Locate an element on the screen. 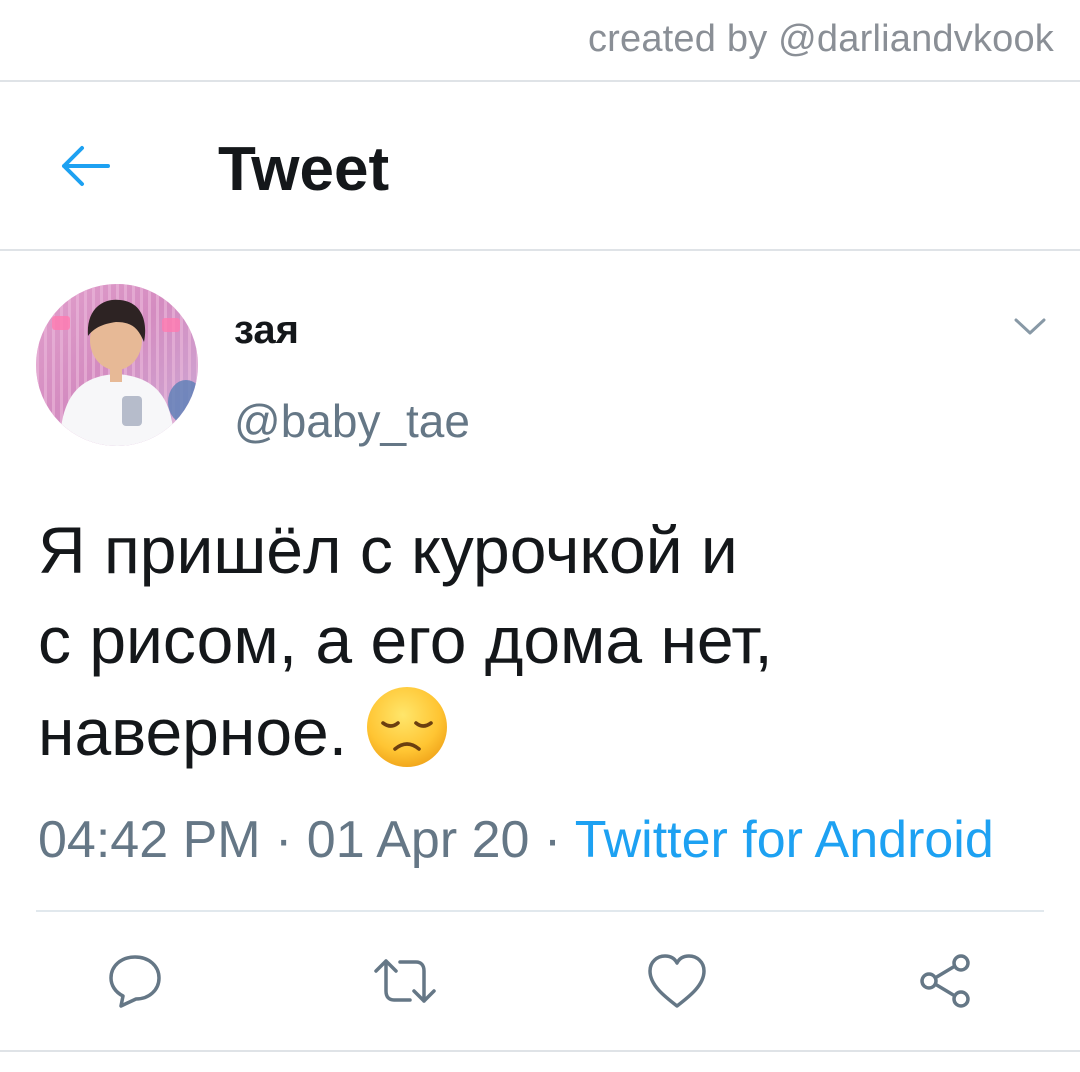 The height and width of the screenshot is (1072, 1080). tweet-text-line: наверное. is located at coordinates (538, 738).